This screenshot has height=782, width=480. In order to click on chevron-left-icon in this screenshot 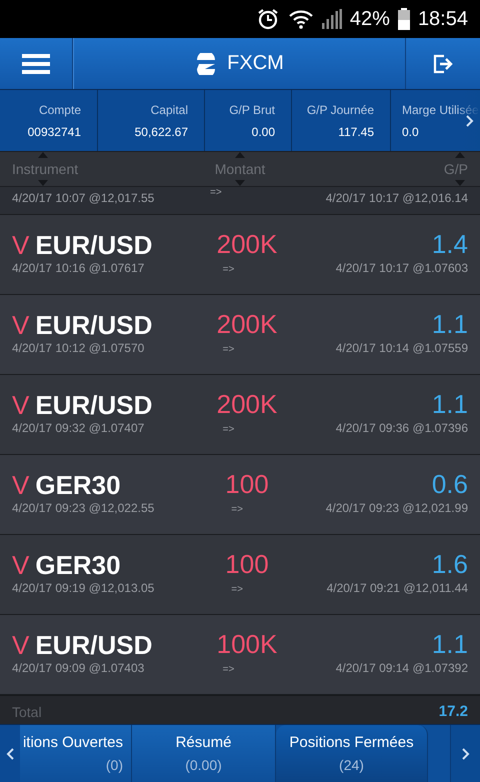, I will do `click(10, 754)`.